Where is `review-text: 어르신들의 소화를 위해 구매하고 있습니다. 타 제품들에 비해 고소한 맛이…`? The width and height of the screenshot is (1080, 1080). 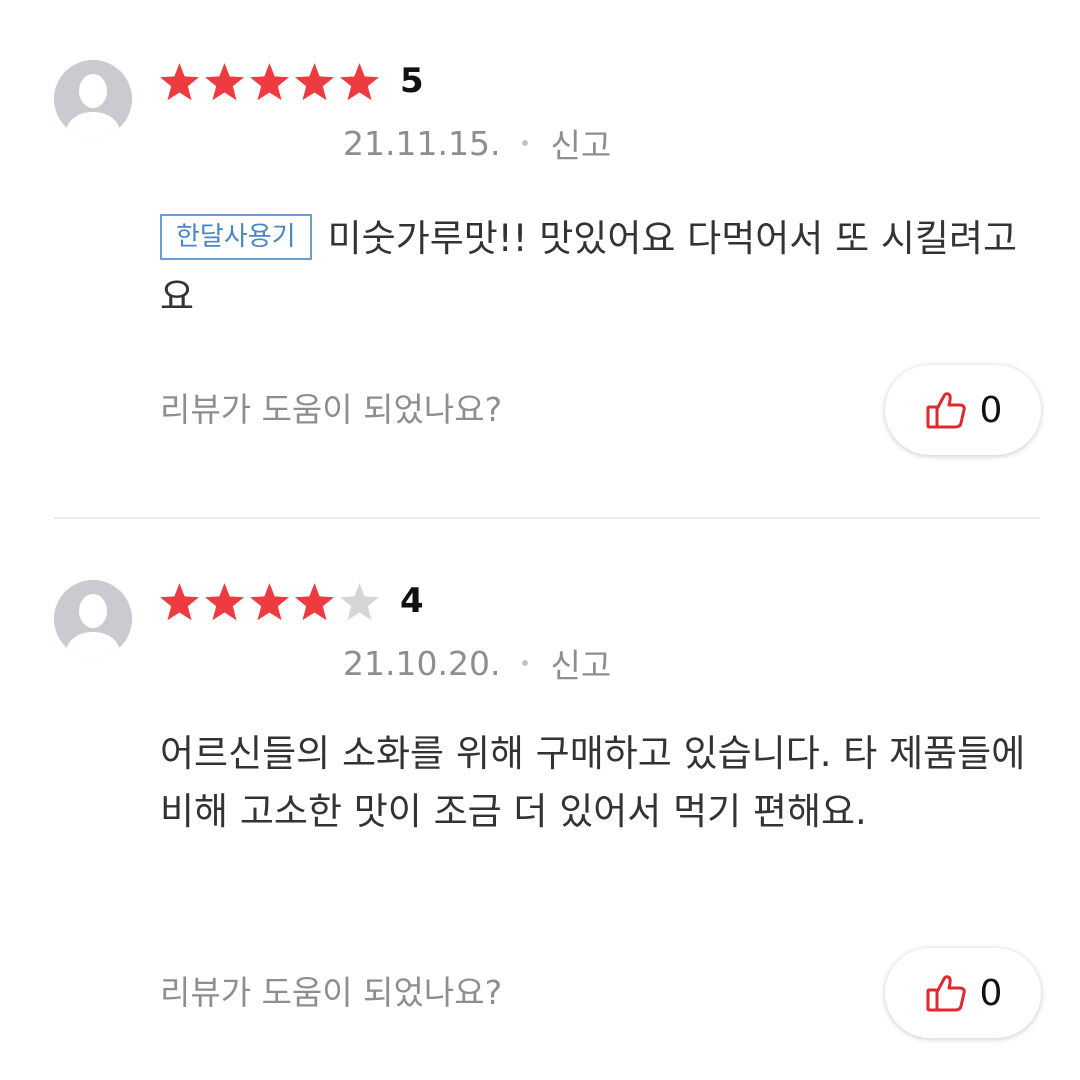
review-text: 어르신들의 소화를 위해 구매하고 있습니다. 타 제품들에 비해 고소한 맛이… is located at coordinates (593, 782).